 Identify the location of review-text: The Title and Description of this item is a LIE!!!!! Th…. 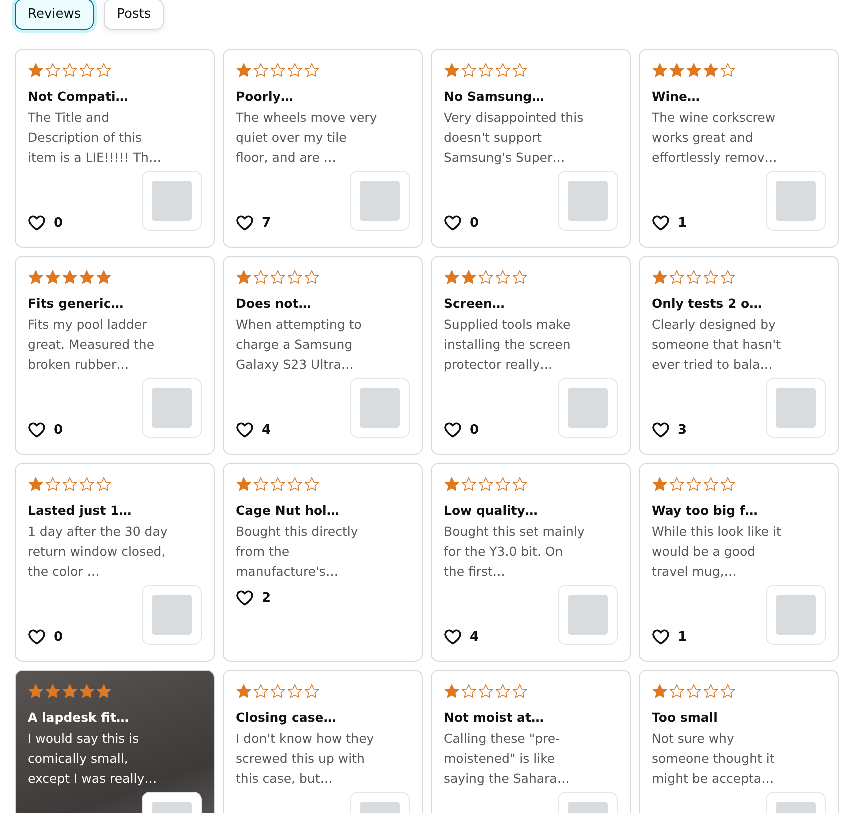
(95, 138).